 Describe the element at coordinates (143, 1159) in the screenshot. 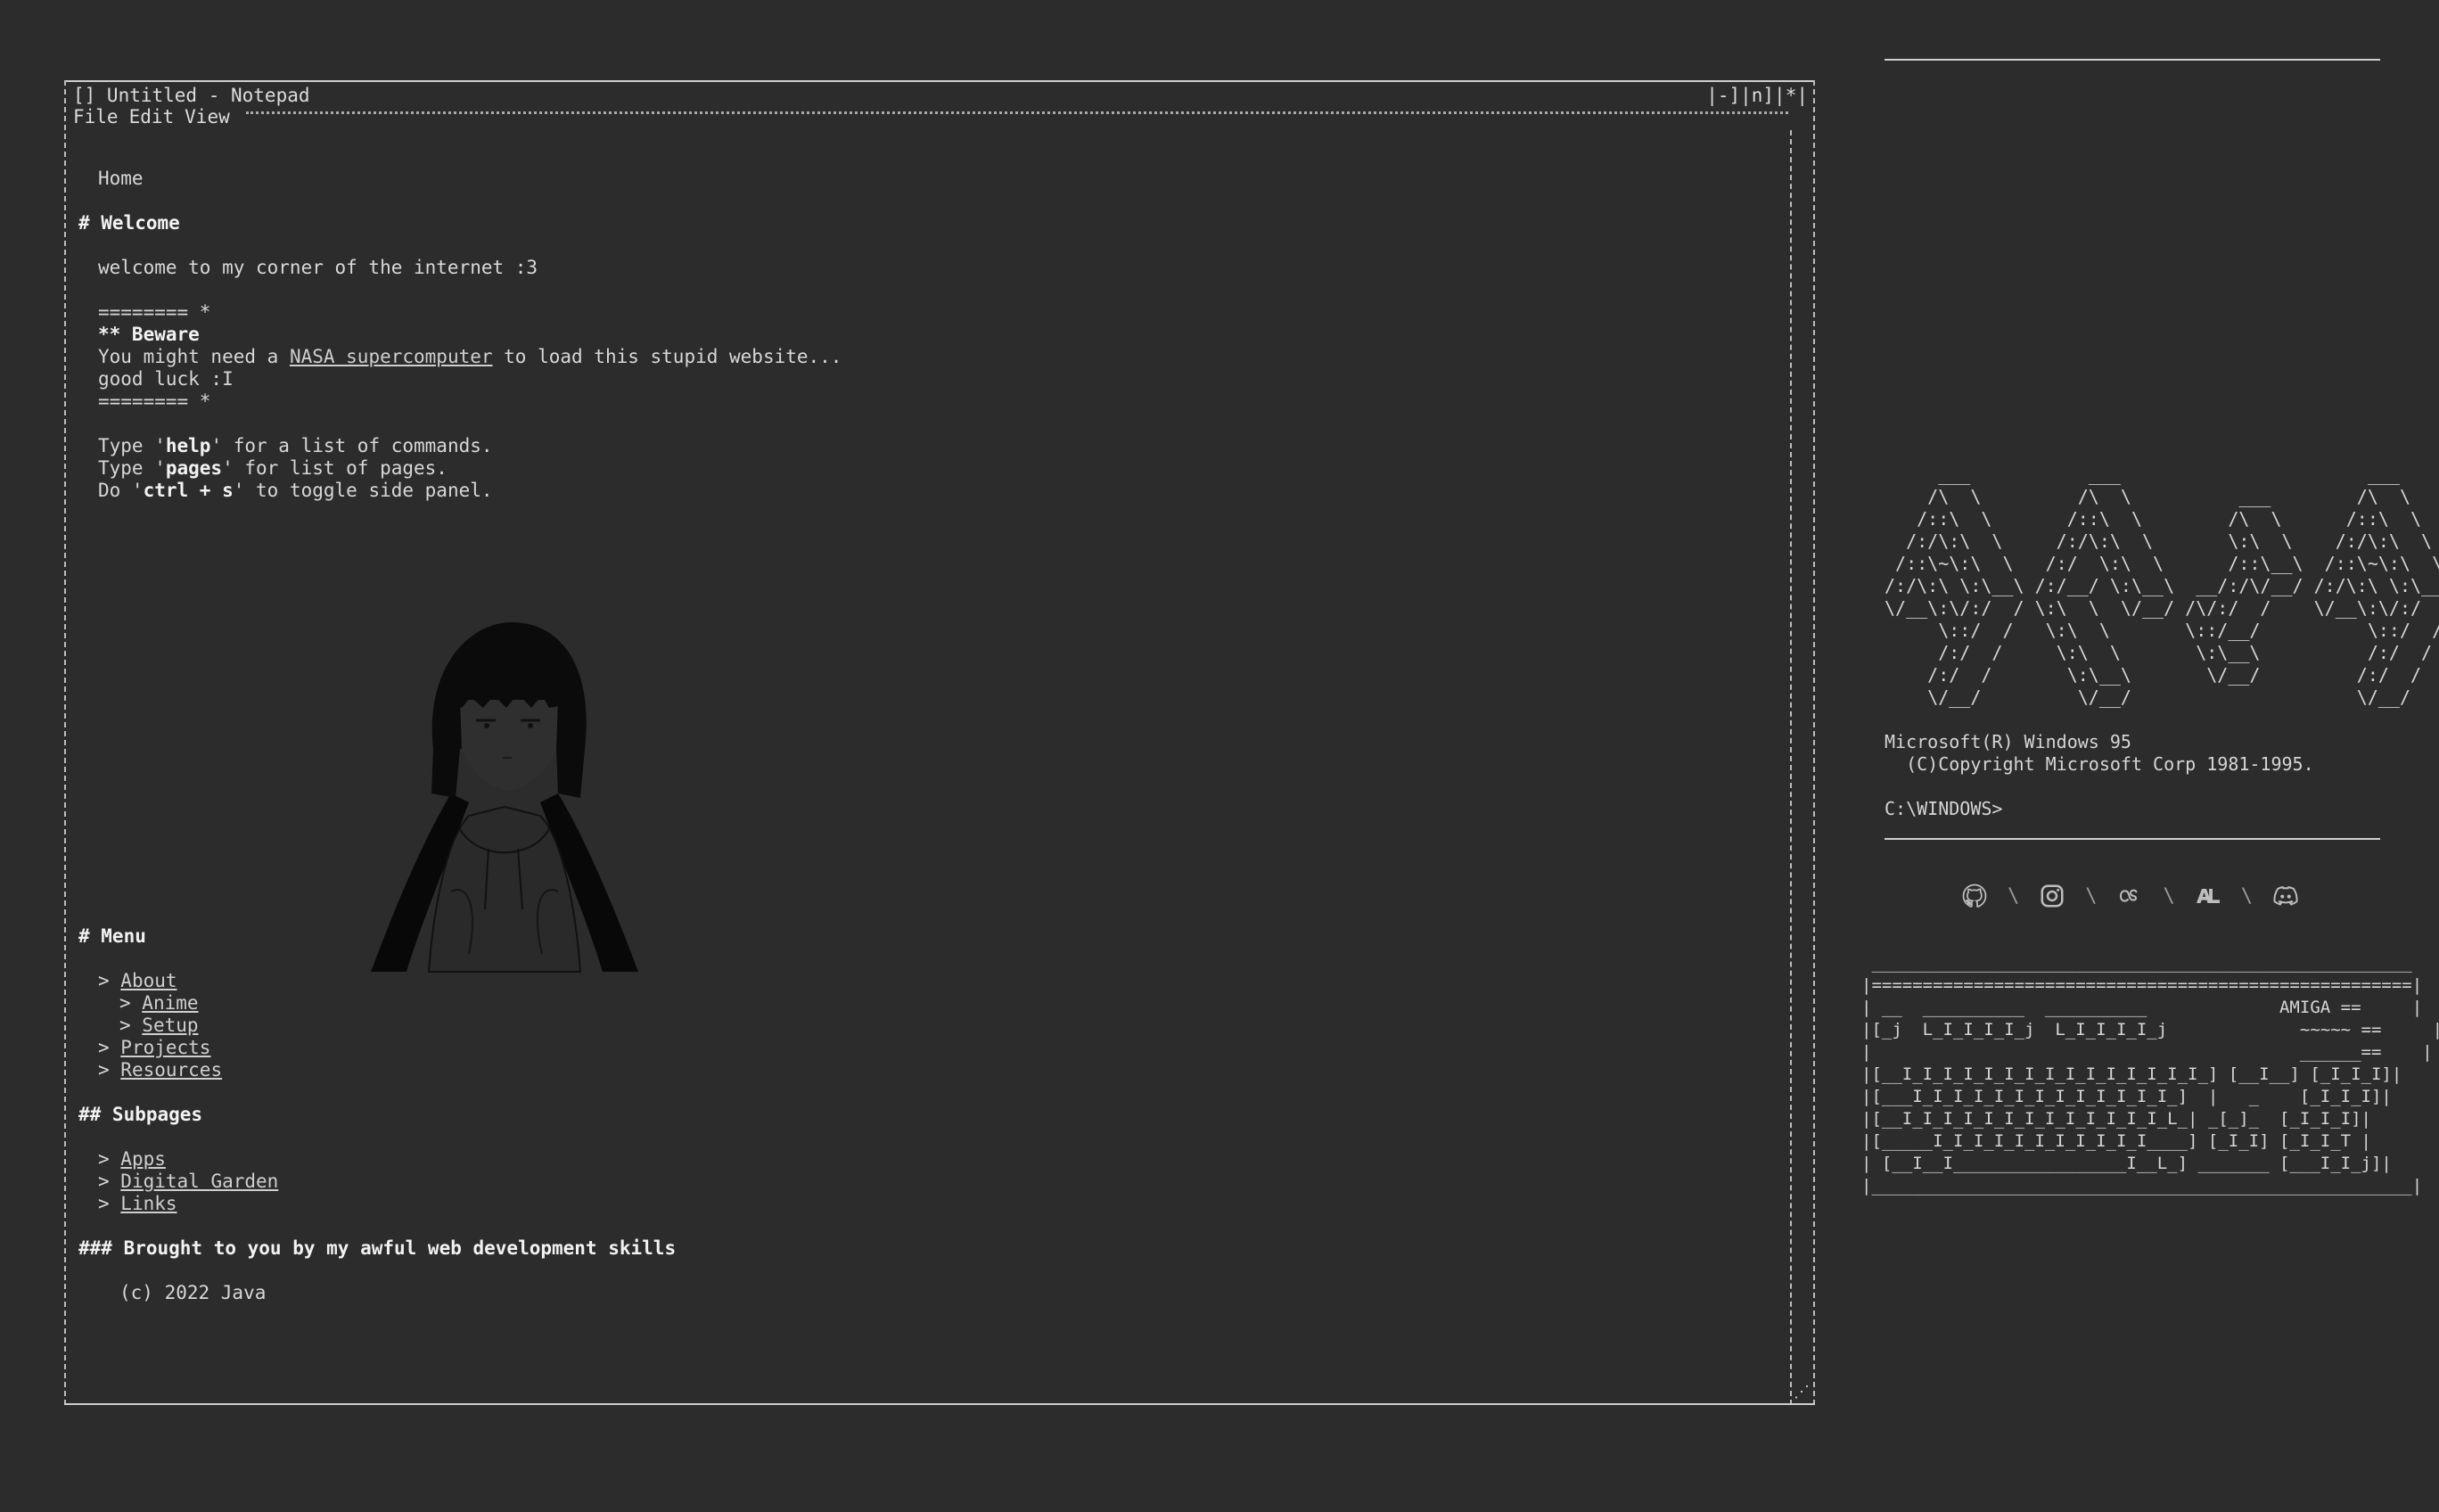

I see `apps-link: Apps` at that location.